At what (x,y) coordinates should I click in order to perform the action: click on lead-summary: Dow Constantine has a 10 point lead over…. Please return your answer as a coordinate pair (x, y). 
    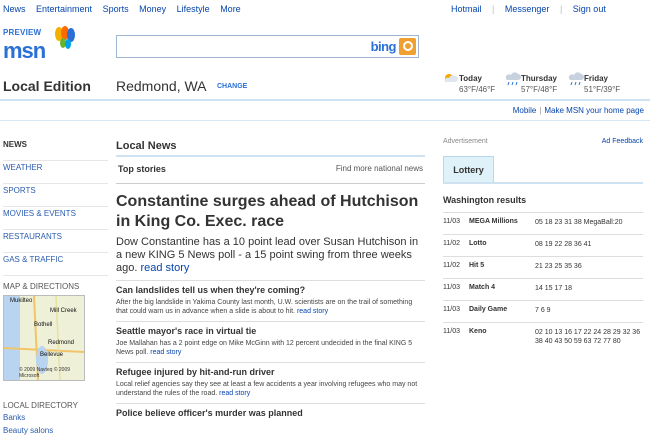
    Looking at the image, I should click on (270, 255).